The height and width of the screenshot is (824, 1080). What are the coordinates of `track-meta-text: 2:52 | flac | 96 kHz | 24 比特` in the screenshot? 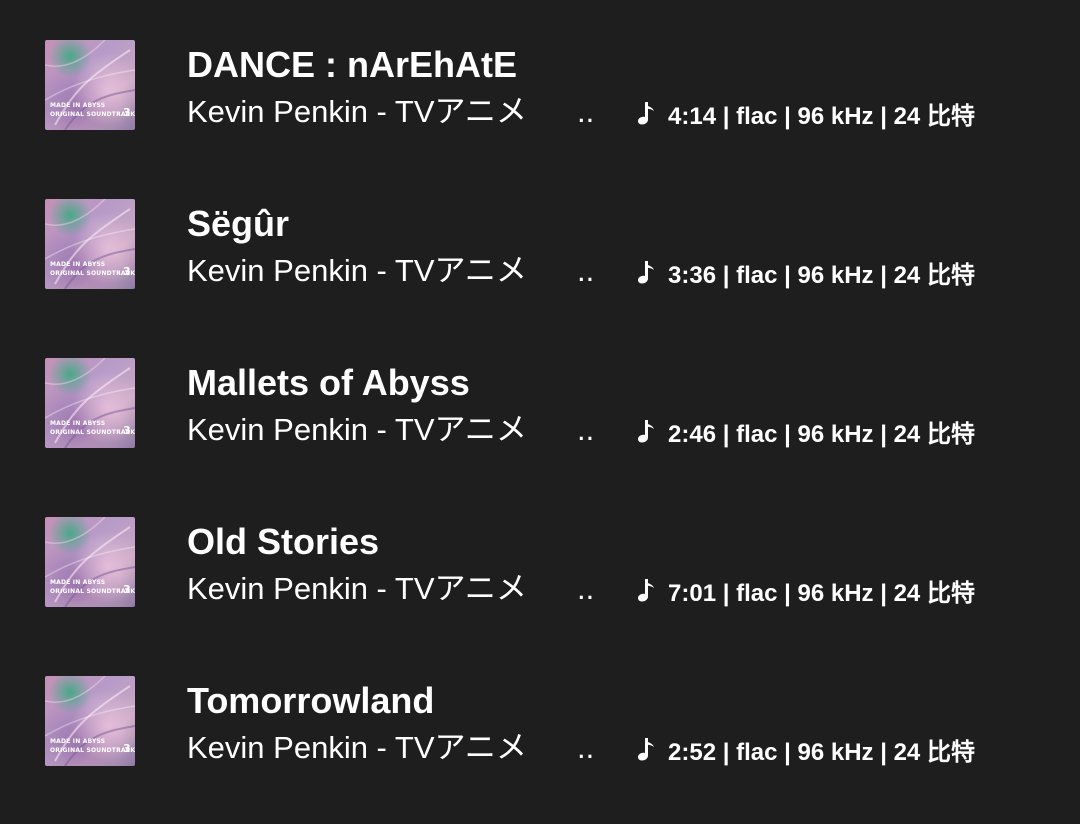 It's located at (821, 752).